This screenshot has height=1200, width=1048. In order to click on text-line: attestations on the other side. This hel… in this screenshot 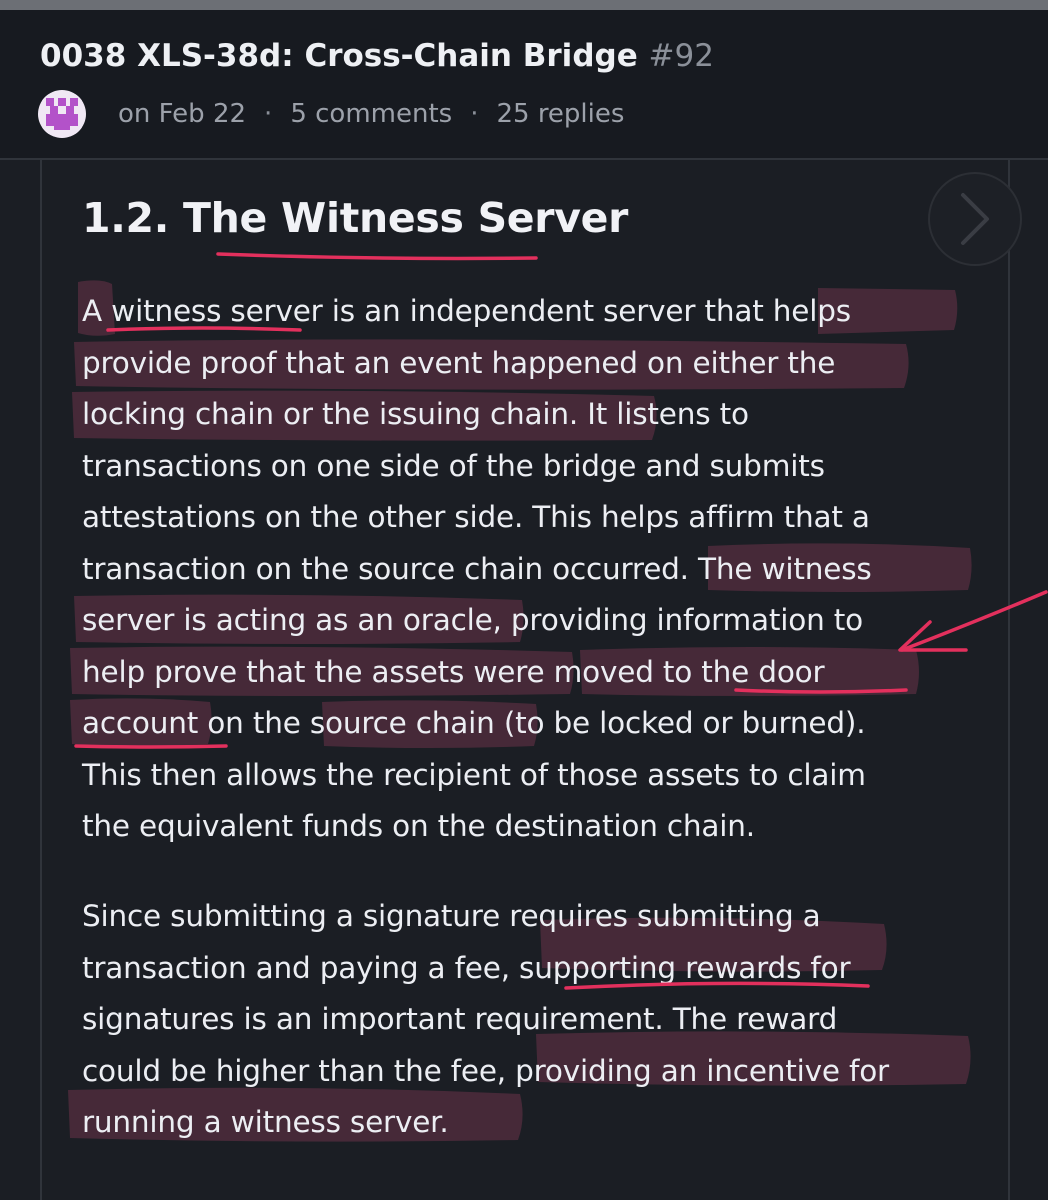, I will do `click(476, 517)`.